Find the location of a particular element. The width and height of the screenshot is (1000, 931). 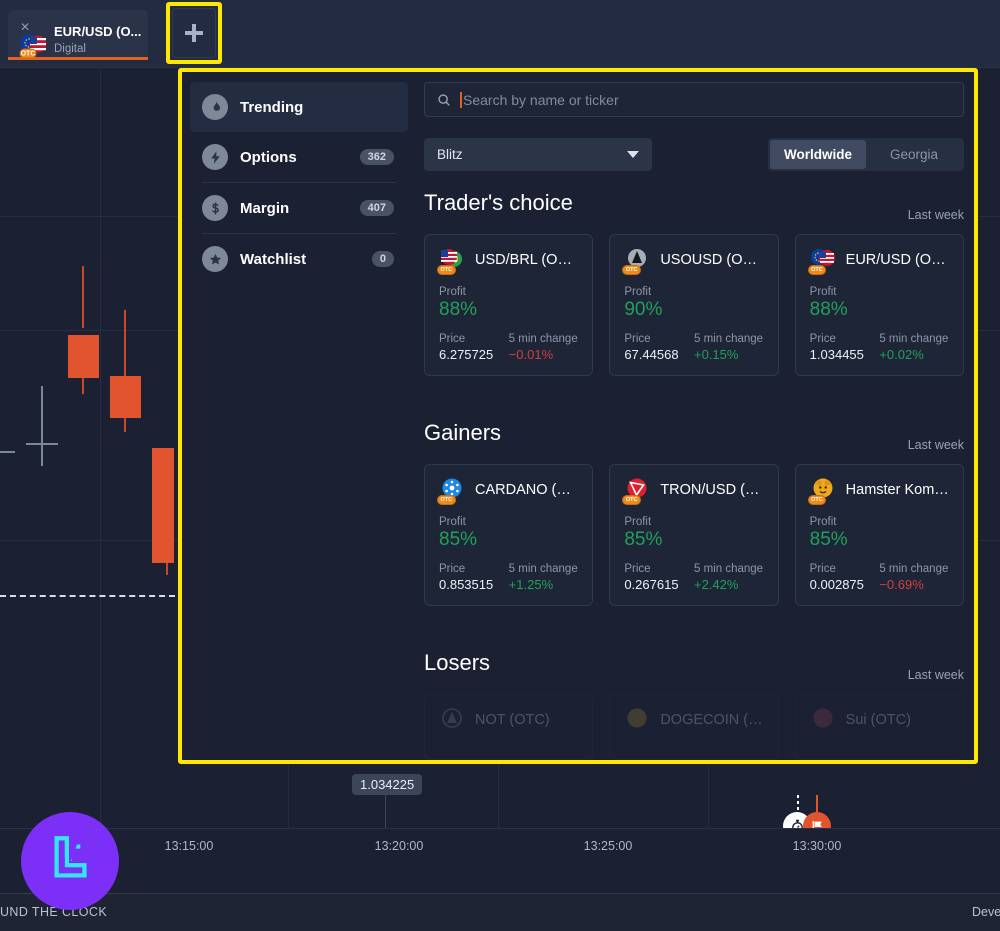

profit-value: 85% is located at coordinates (643, 539).